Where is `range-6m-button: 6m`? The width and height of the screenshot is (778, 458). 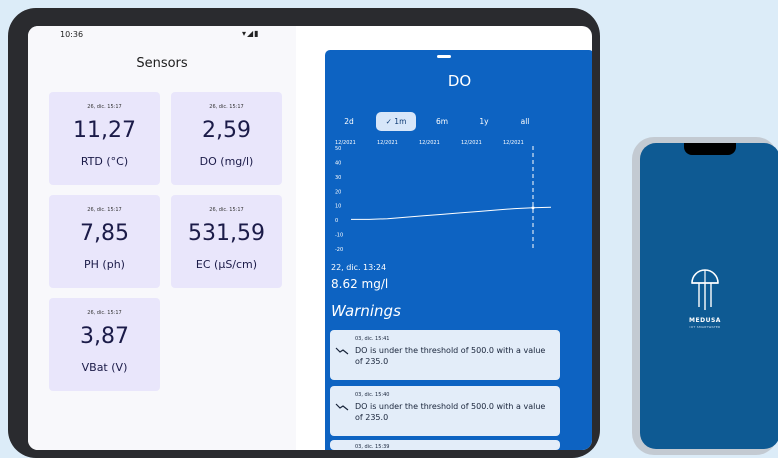
range-6m-button: 6m is located at coordinates (442, 121).